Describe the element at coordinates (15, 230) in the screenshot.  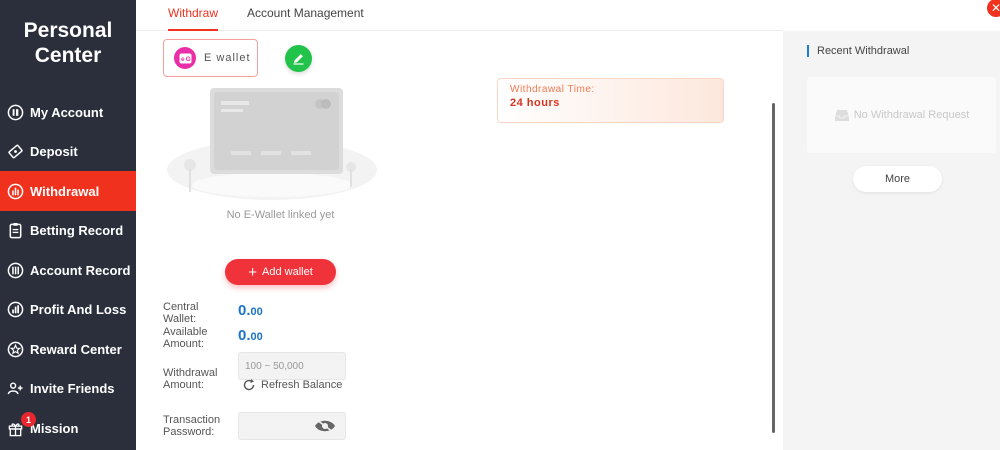
I see `betting-record-icon` at that location.